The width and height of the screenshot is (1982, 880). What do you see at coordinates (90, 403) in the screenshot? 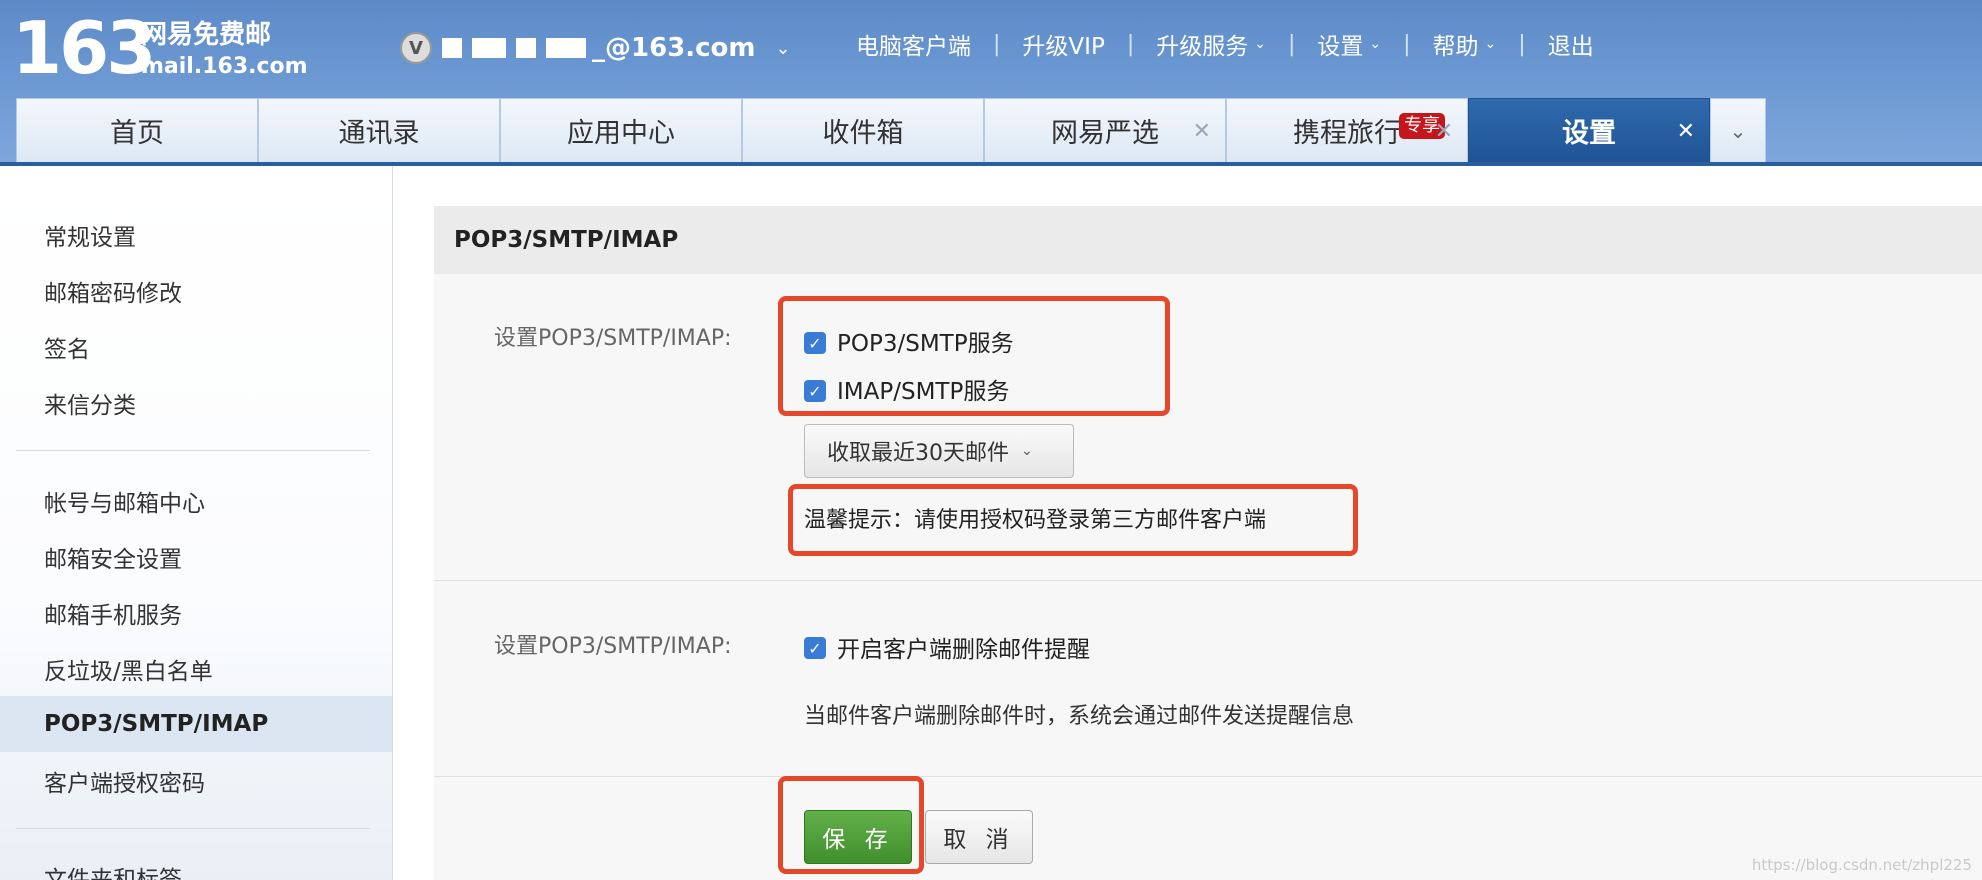
I see `sidebar-item-mail-rules: 来信分类` at bounding box center [90, 403].